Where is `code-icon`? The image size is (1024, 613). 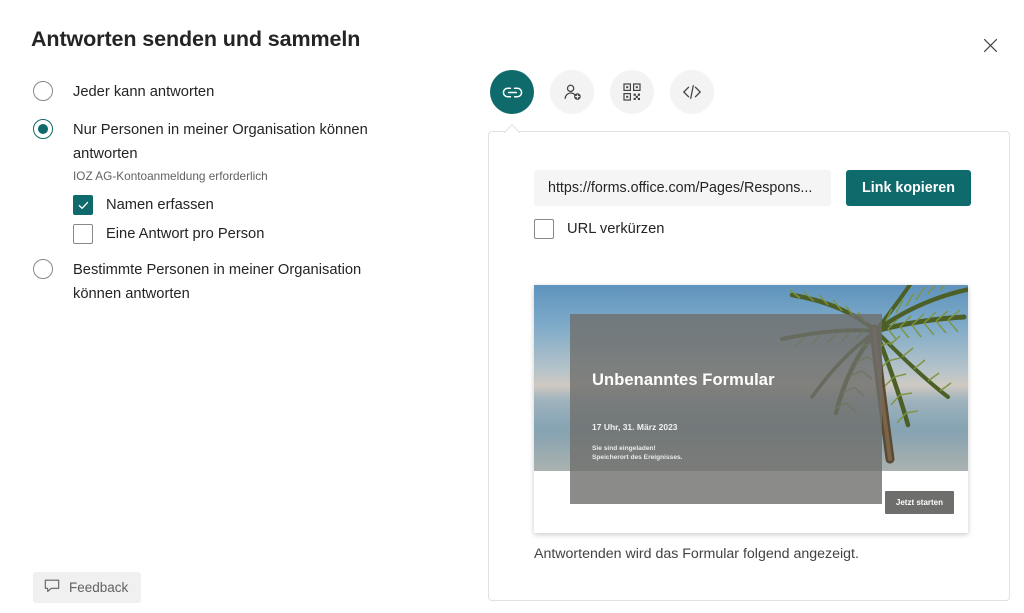
code-icon is located at coordinates (692, 92).